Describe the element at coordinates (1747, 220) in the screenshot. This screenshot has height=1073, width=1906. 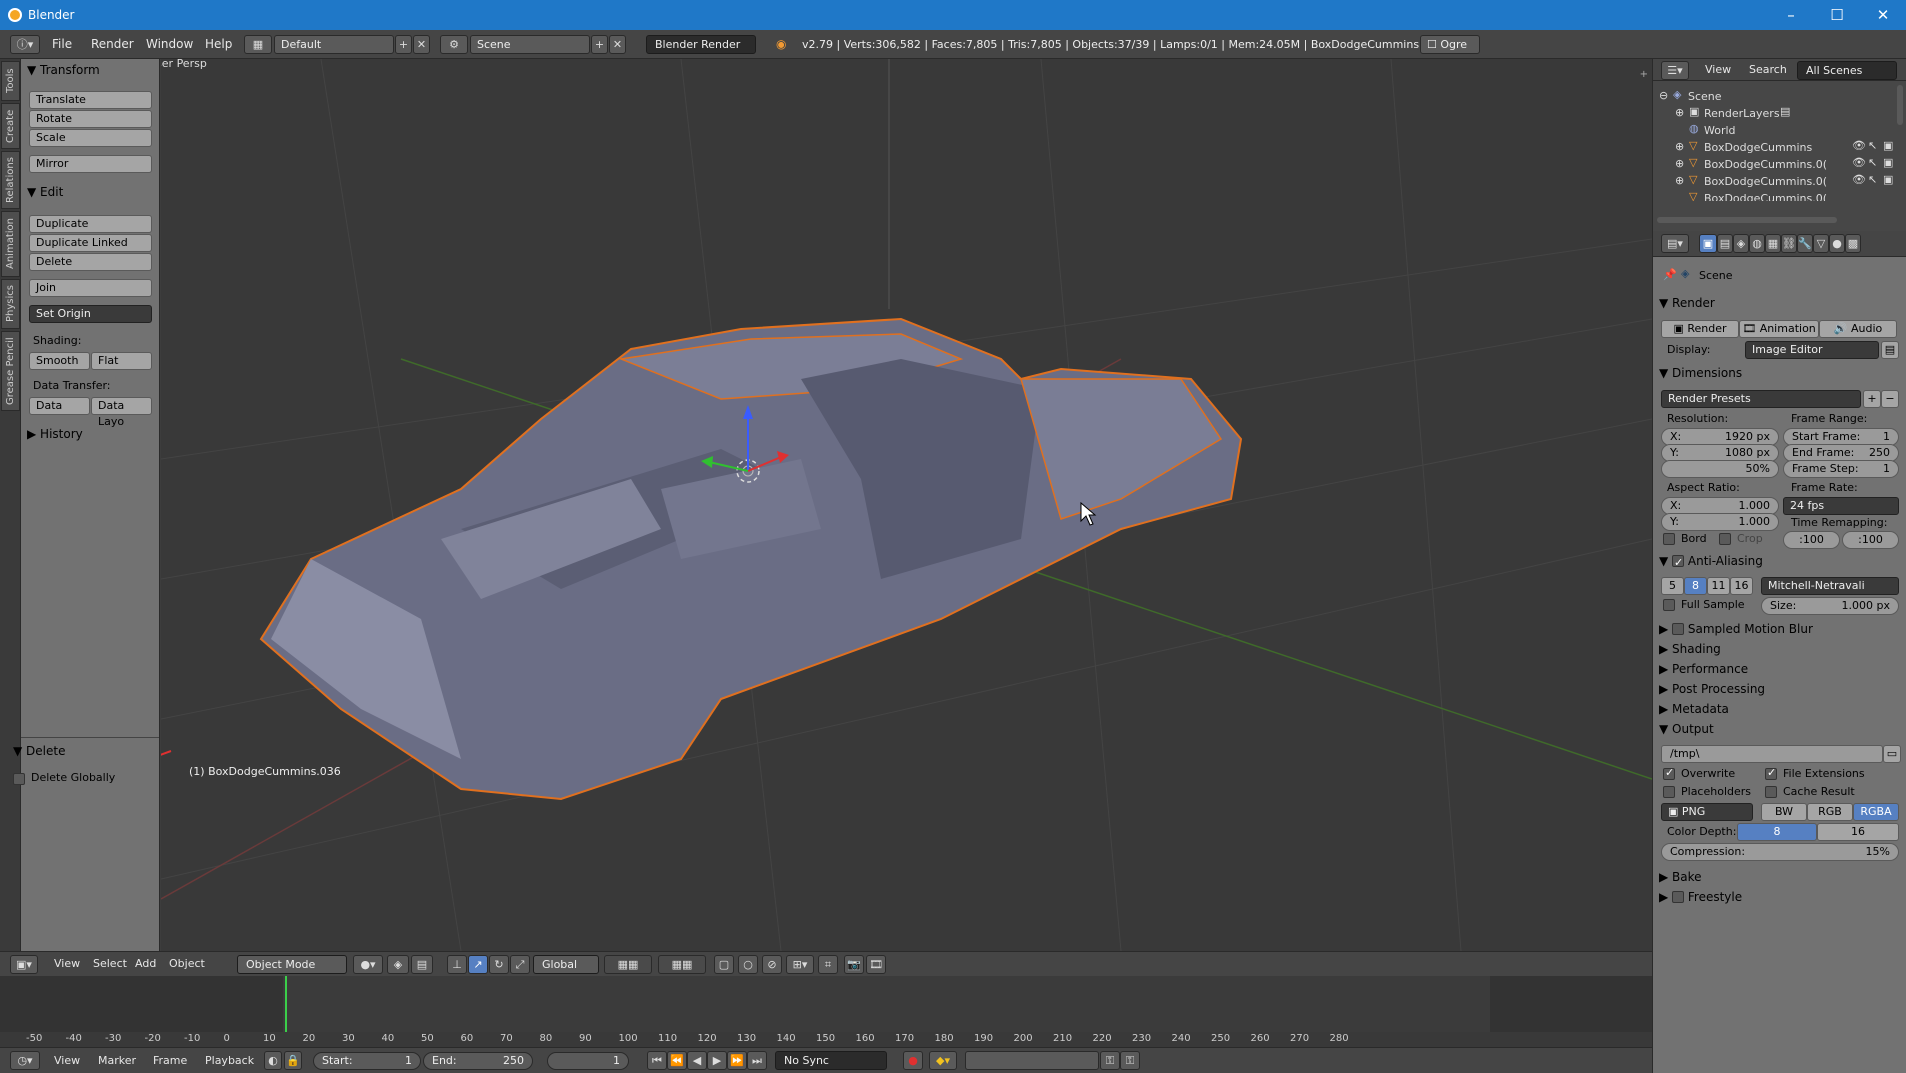
I see `outliner-hscrollbar` at that location.